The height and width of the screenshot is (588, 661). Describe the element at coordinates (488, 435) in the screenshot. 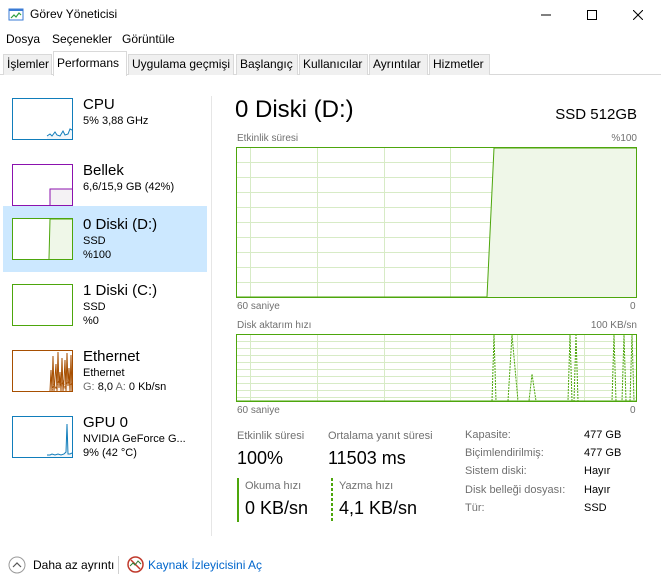

I see `capacity-label: Kapasite:` at that location.